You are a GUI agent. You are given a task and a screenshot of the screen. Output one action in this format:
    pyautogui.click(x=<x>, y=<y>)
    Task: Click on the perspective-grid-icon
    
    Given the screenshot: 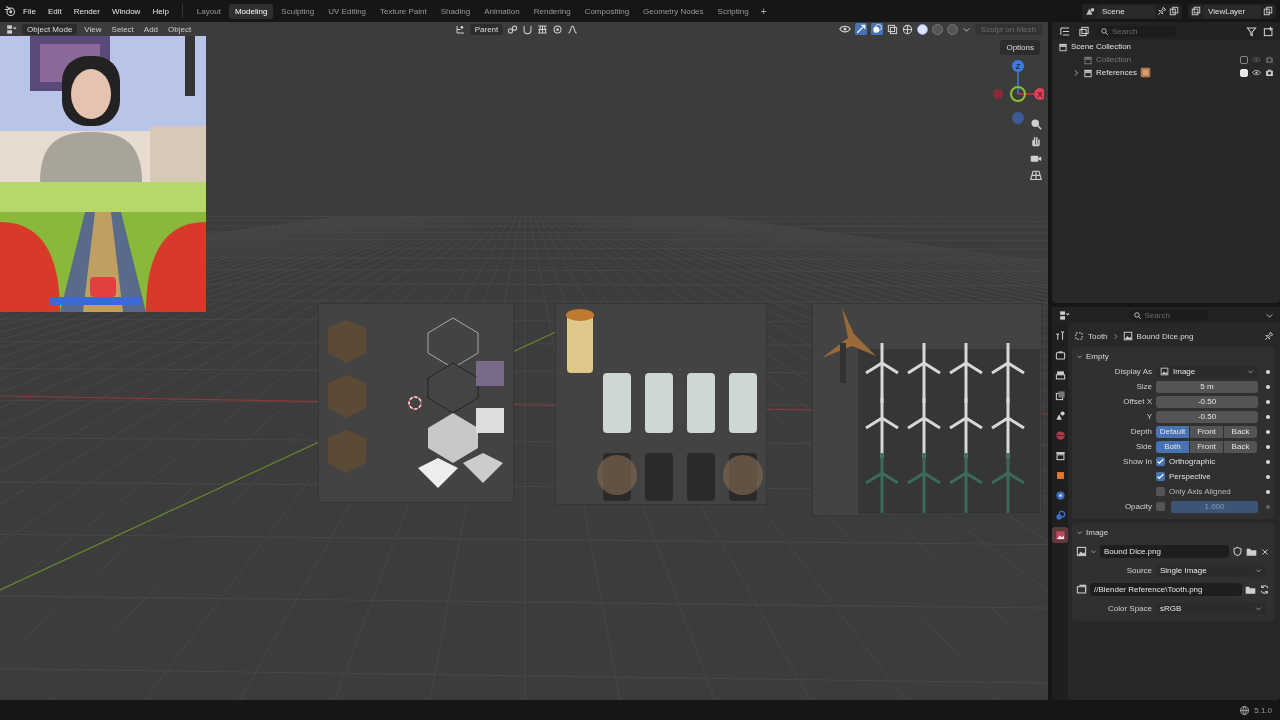 What is the action you would take?
    pyautogui.click(x=1036, y=175)
    